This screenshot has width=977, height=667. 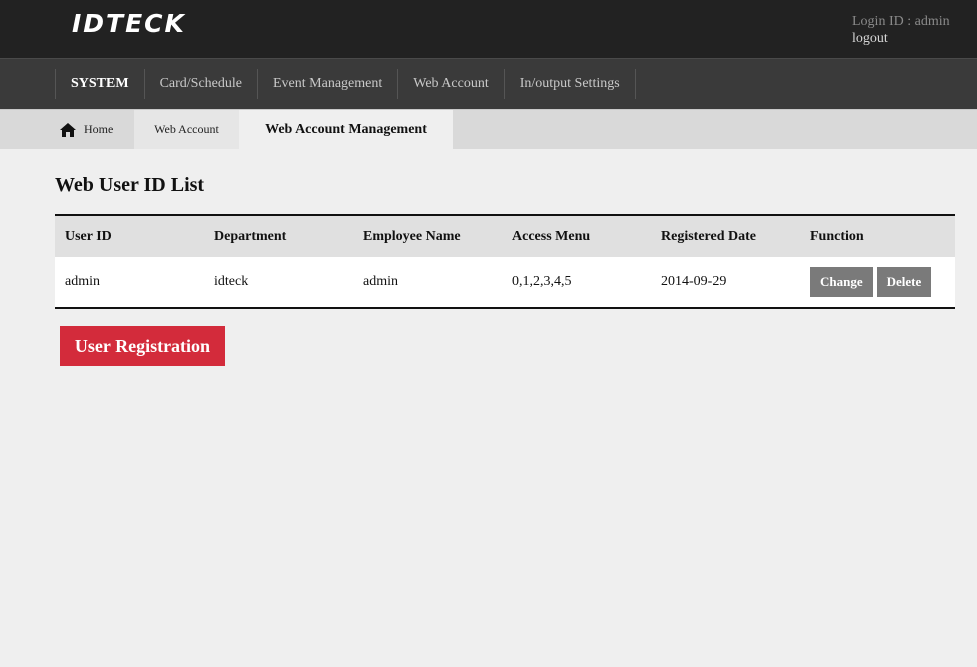 I want to click on access-menu-cell: 0,1,2,3,4,5, so click(x=542, y=281).